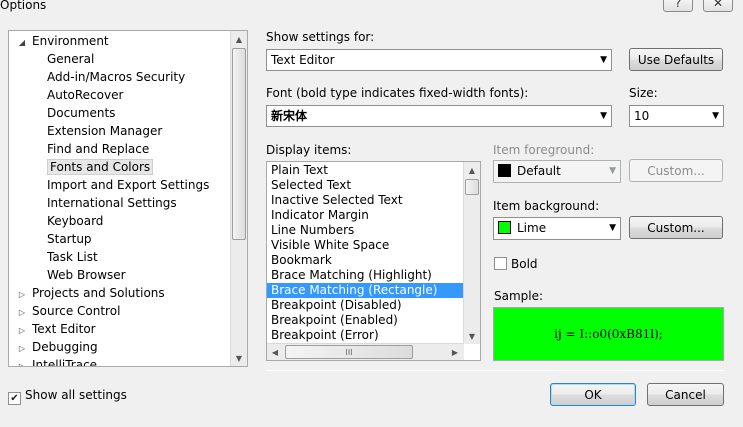 The height and width of the screenshot is (427, 743). What do you see at coordinates (367, 305) in the screenshot?
I see `list-item: Breakpoint (Disabled)` at bounding box center [367, 305].